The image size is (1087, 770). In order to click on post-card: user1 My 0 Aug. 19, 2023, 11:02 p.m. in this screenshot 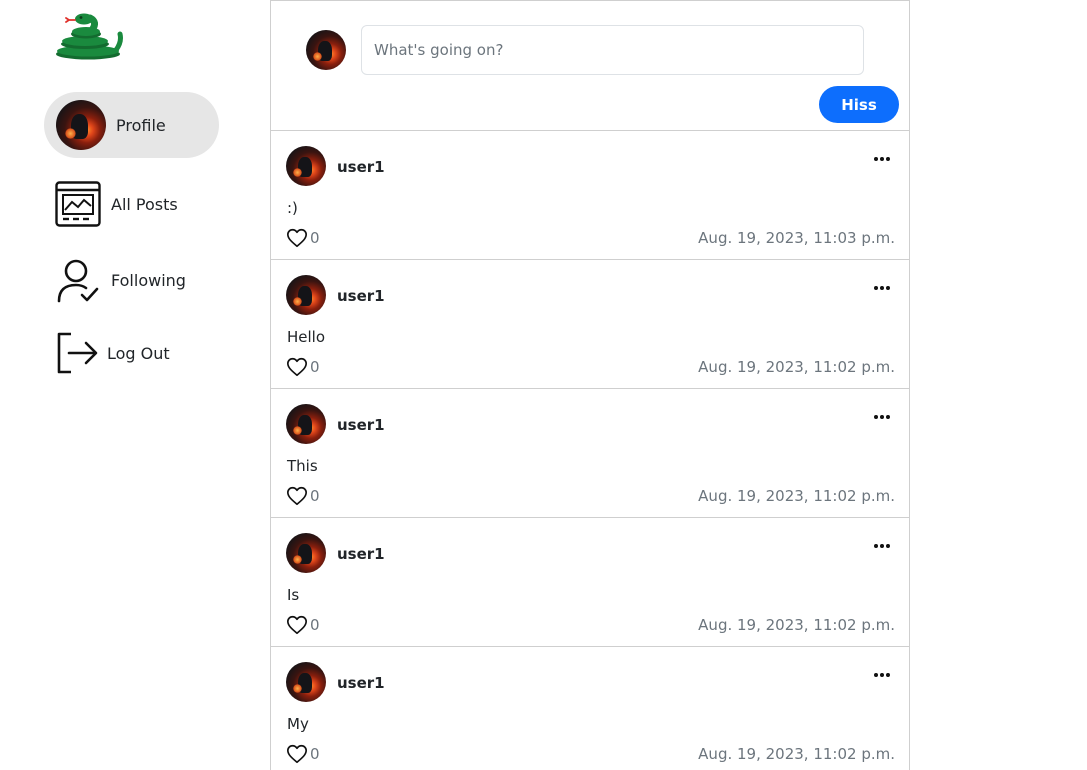, I will do `click(590, 708)`.